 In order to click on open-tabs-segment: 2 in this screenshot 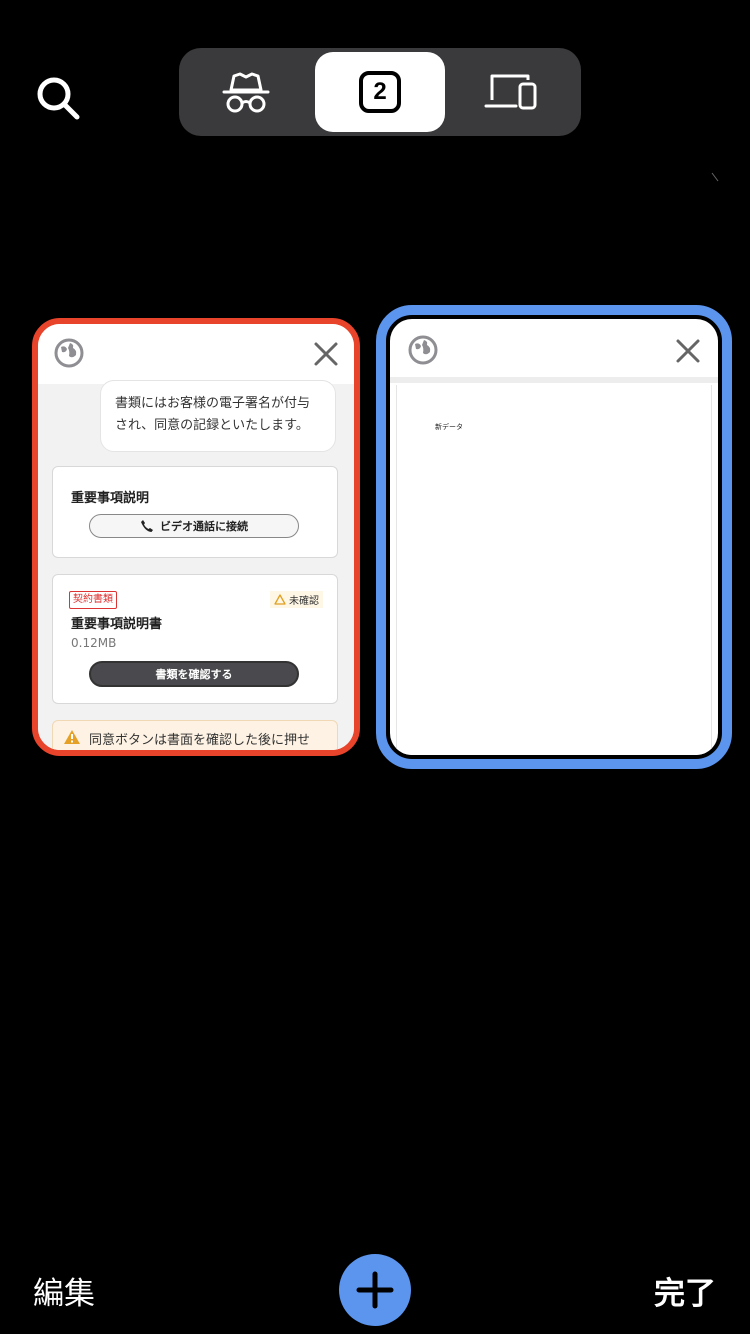, I will do `click(380, 92)`.